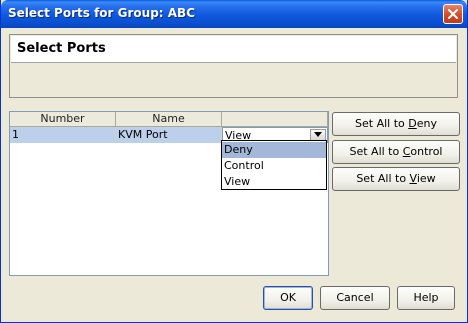  Describe the element at coordinates (355, 298) in the screenshot. I see `cancel-button: Cancel` at that location.